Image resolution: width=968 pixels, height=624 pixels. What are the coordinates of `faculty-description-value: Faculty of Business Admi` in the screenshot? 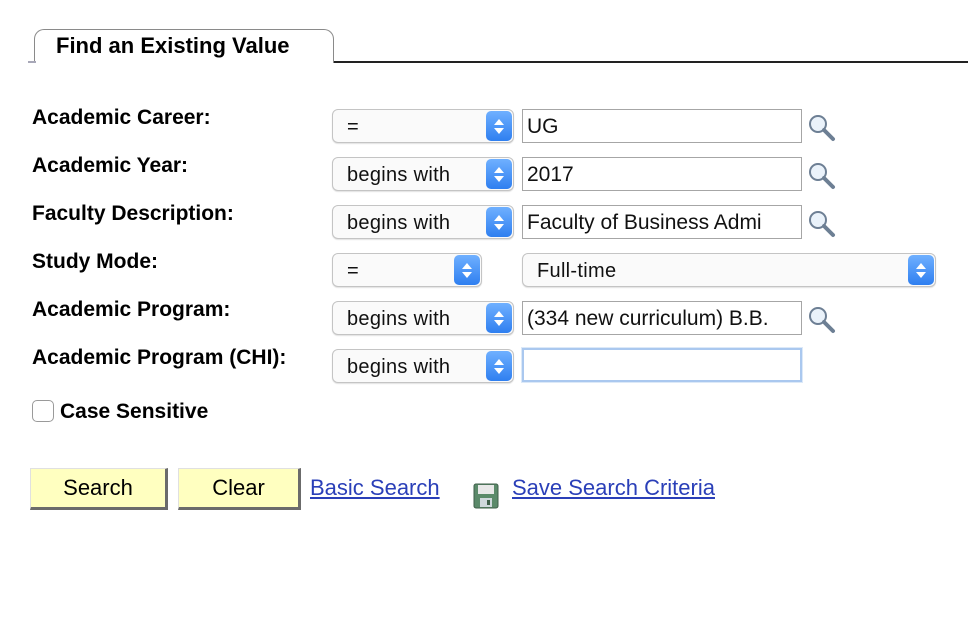 It's located at (644, 222).